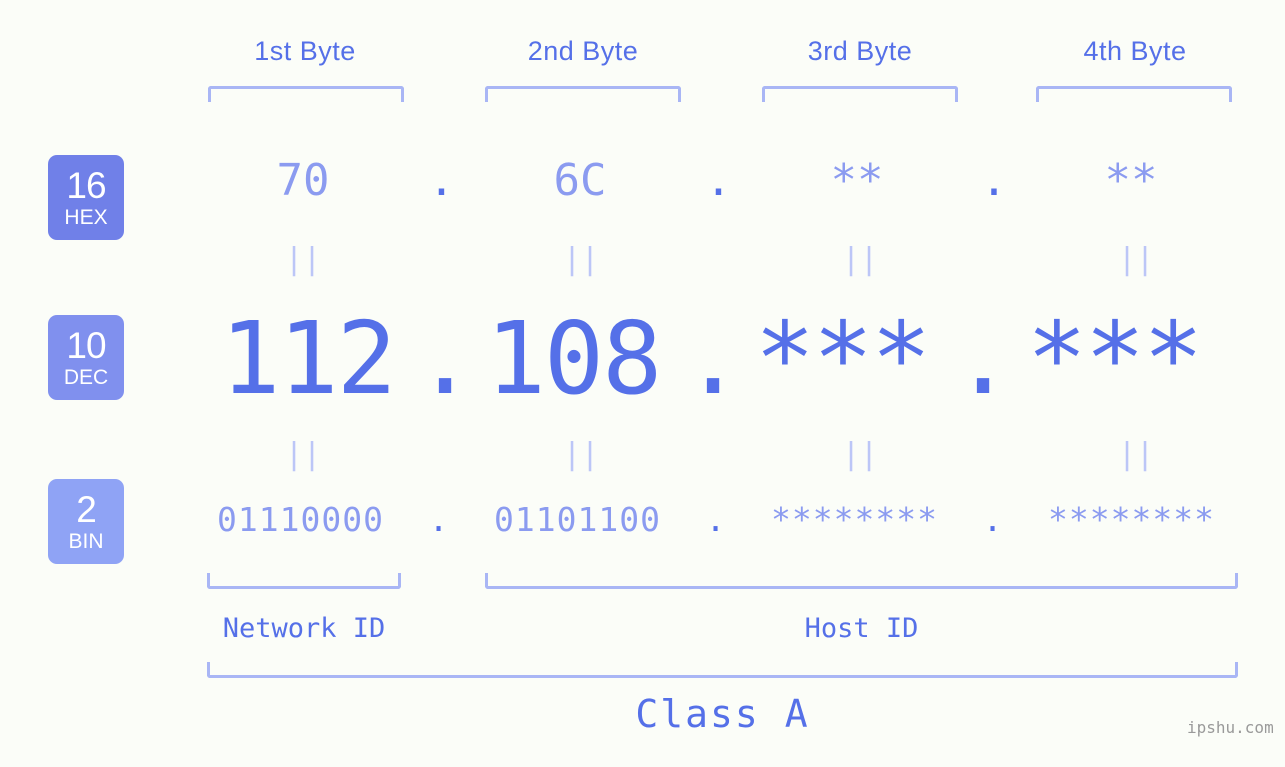 The image size is (1285, 767). I want to click on byte-bracket-4-icon, so click(1134, 94).